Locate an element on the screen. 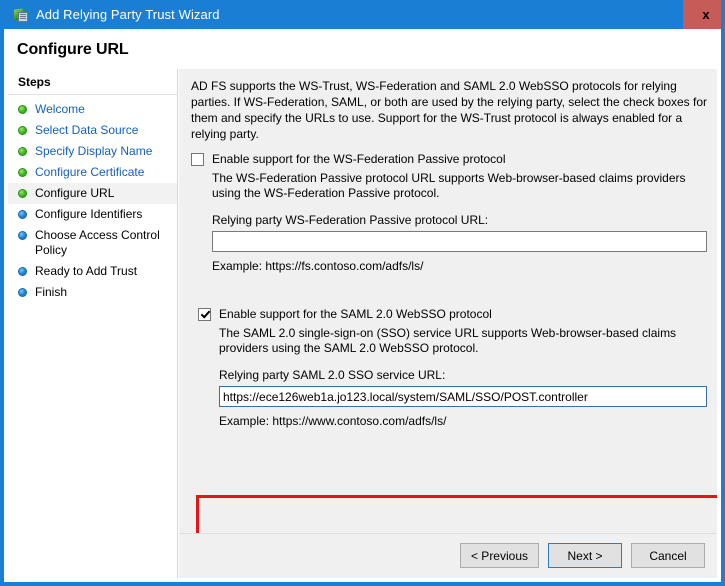 This screenshot has height=586, width=725. sidebar-item-label: Configure URL is located at coordinates (75, 193).